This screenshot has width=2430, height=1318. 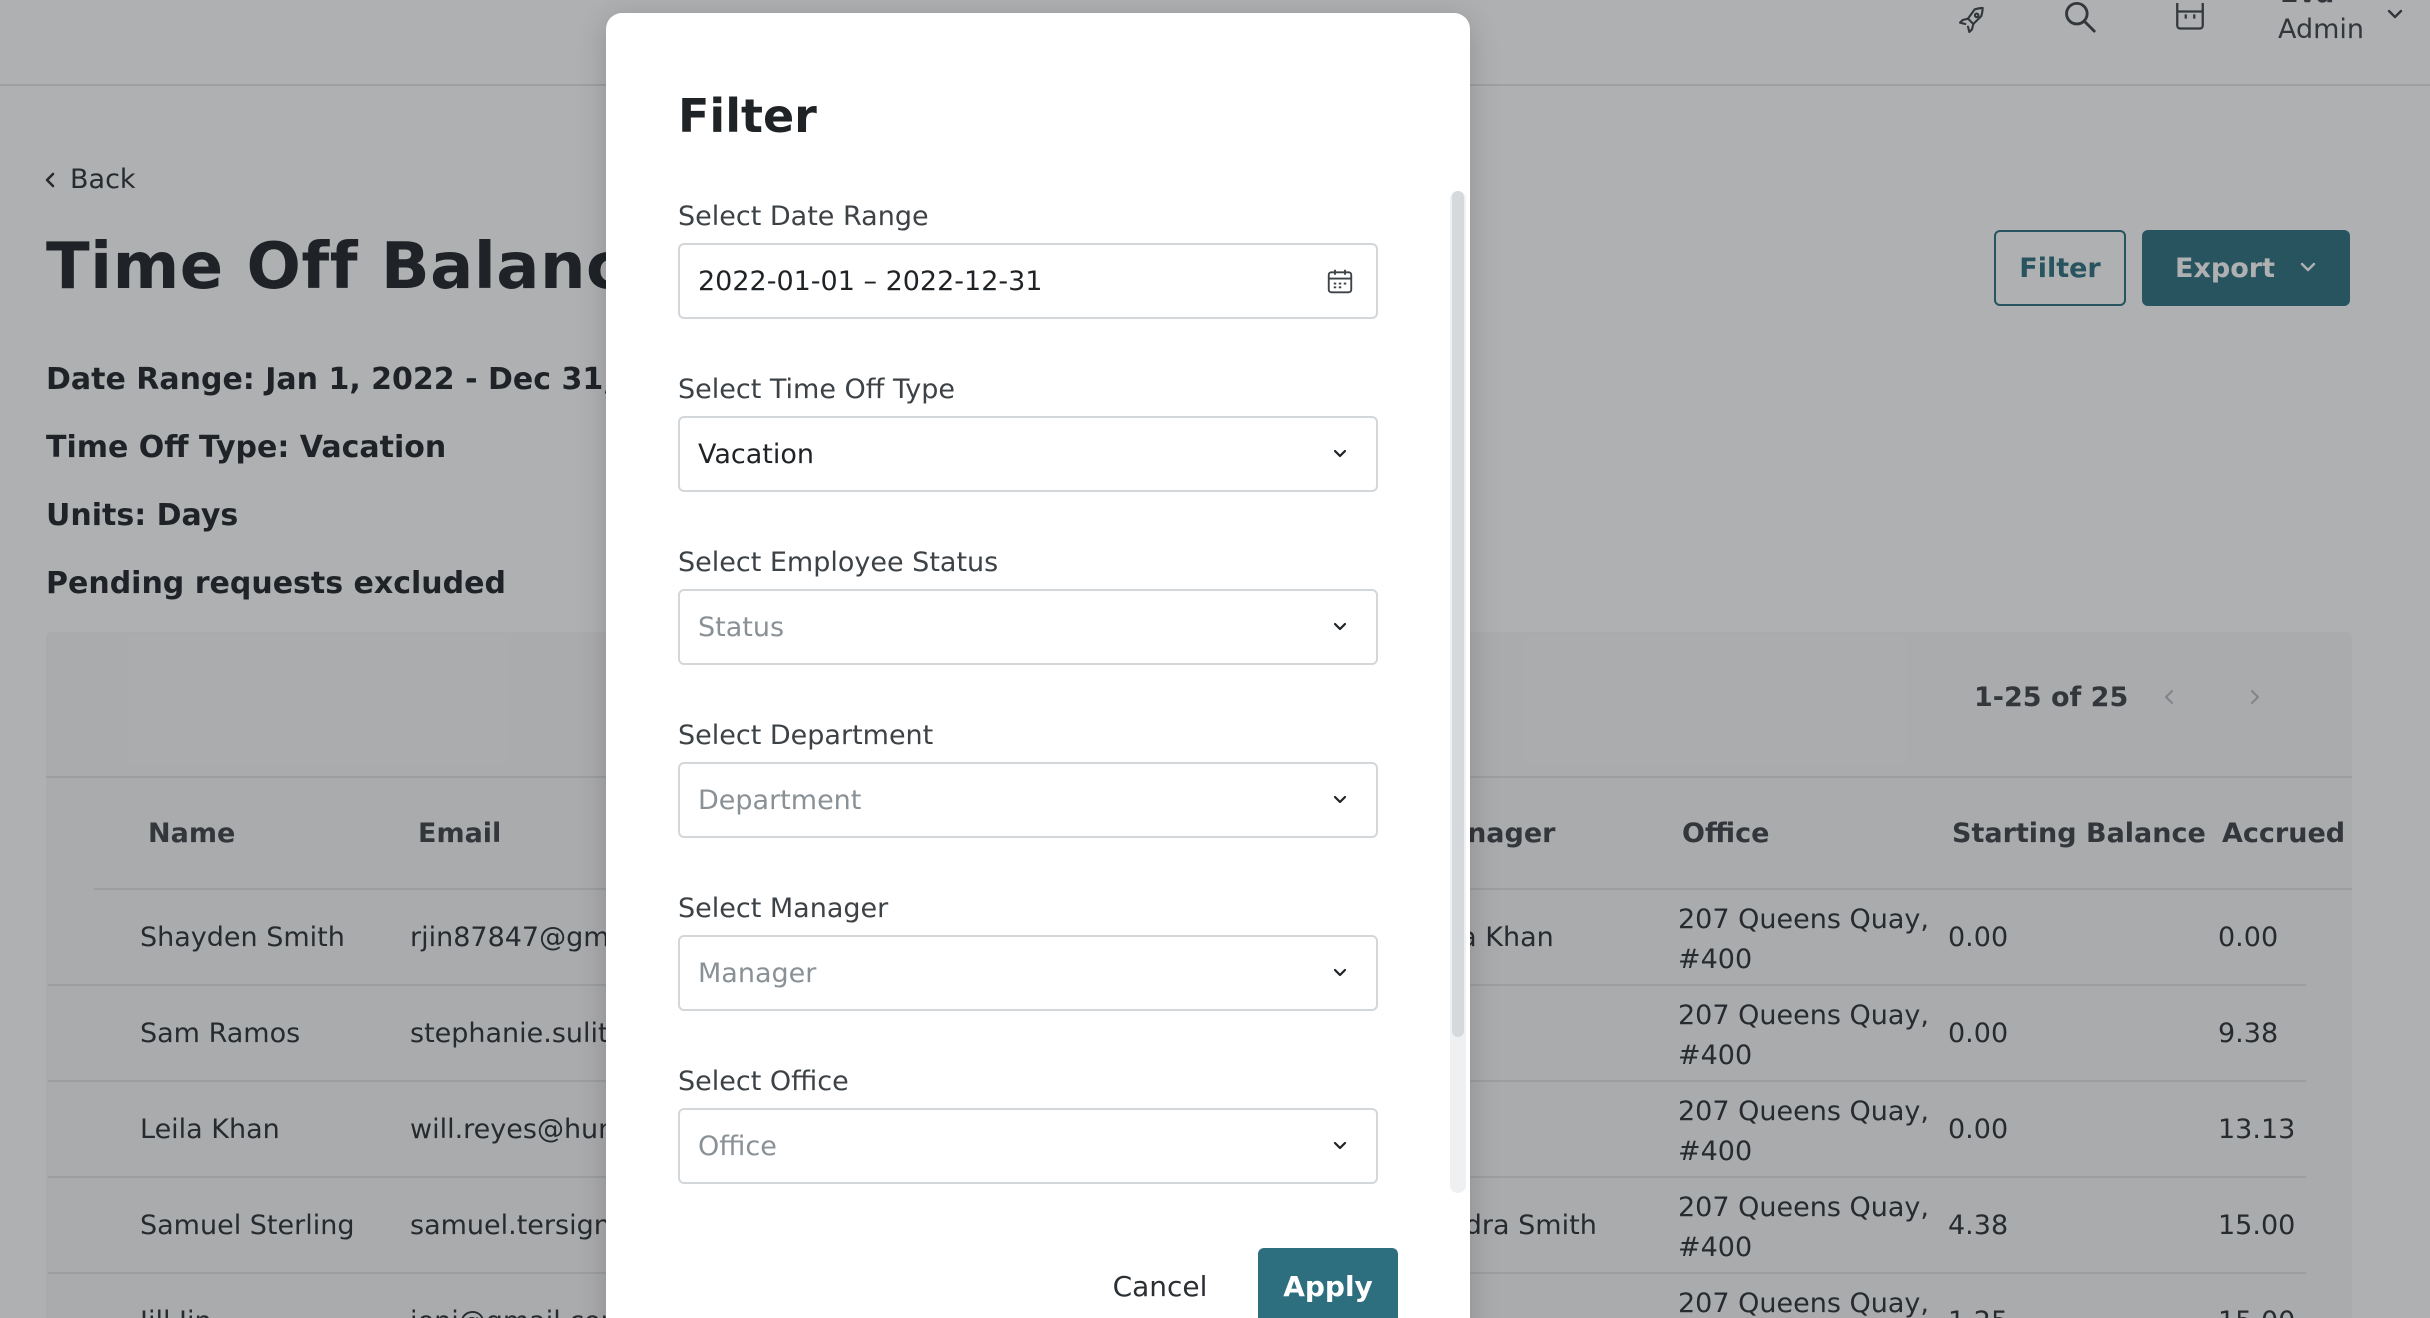 I want to click on field-label: Select Office, so click(x=763, y=1081).